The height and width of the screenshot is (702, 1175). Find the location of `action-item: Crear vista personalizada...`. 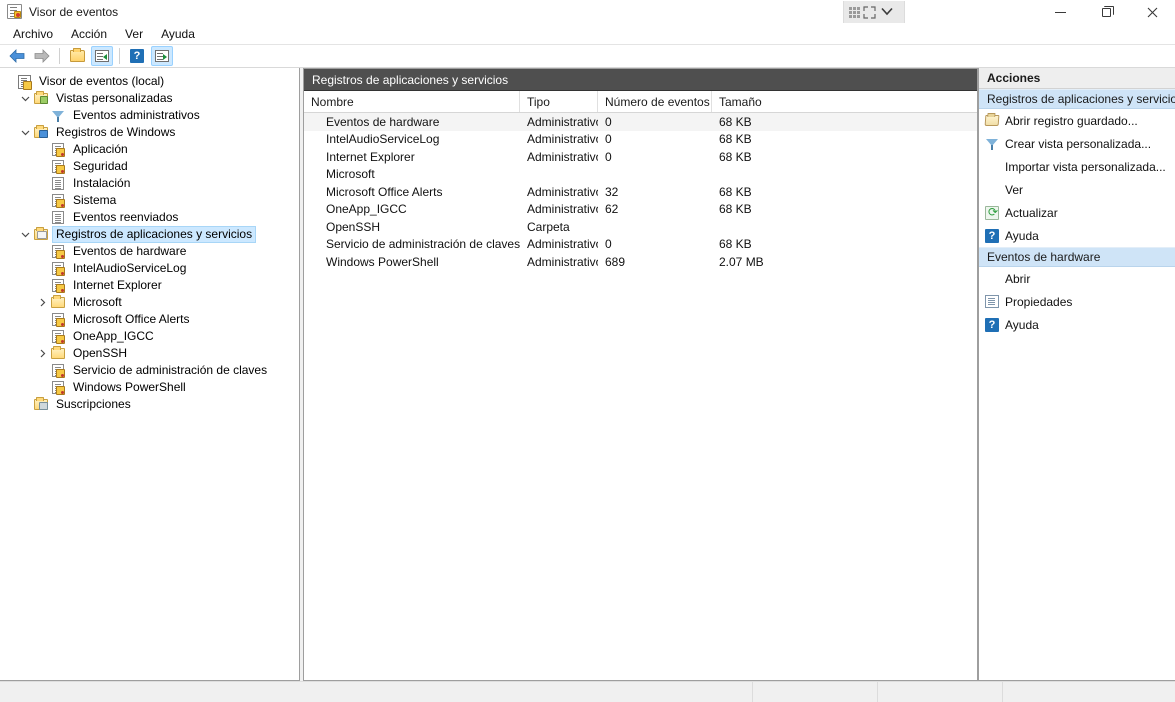

action-item: Crear vista personalizada... is located at coordinates (1077, 143).